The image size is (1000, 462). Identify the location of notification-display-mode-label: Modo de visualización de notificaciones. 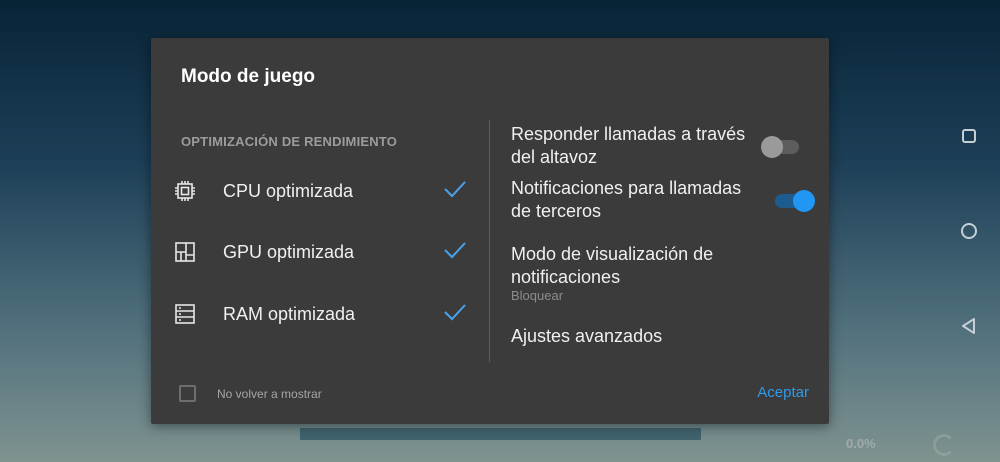
(629, 266).